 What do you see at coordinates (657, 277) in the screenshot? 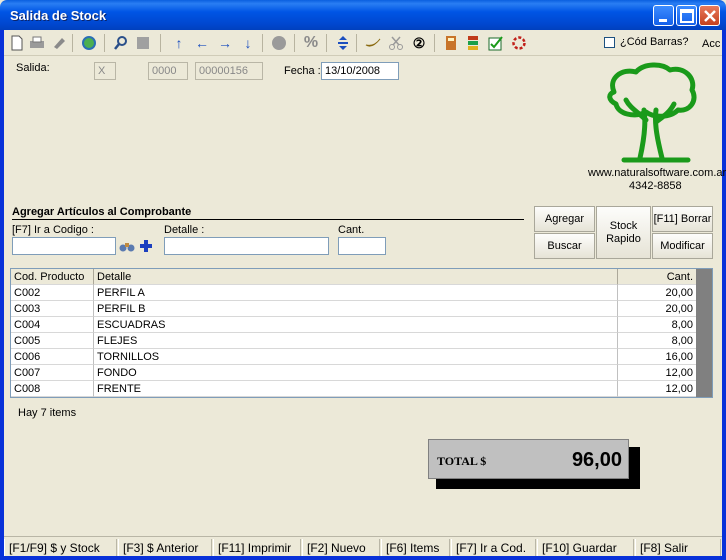
I see `col-header-cant: Cant.` at bounding box center [657, 277].